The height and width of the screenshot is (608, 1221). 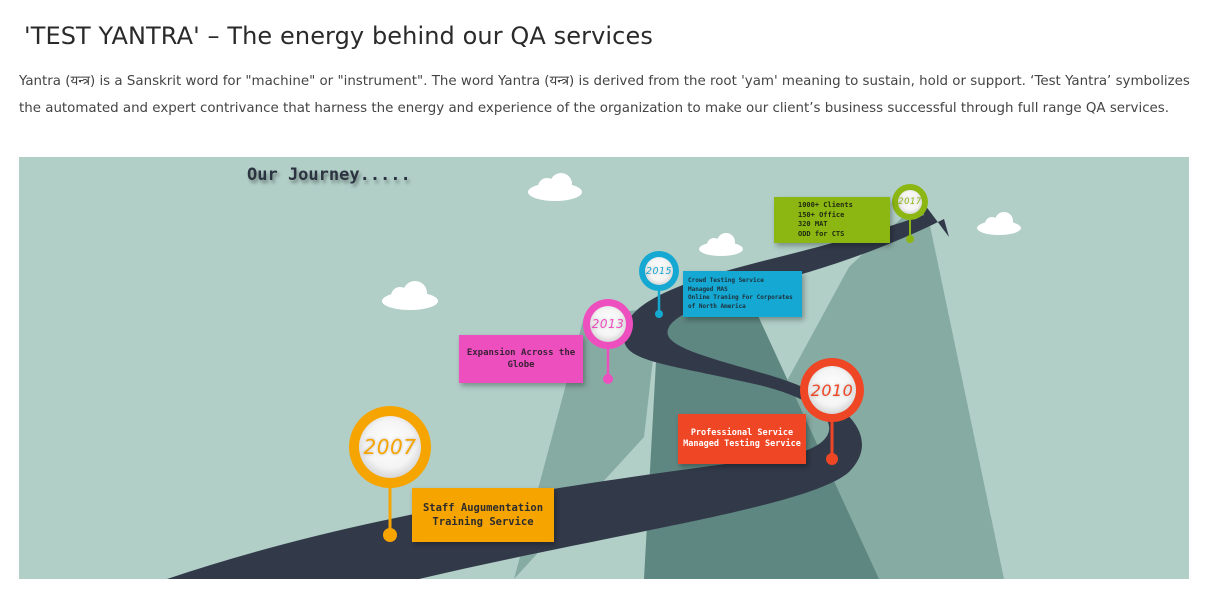 I want to click on year-label-2013: 2013, so click(x=608, y=324).